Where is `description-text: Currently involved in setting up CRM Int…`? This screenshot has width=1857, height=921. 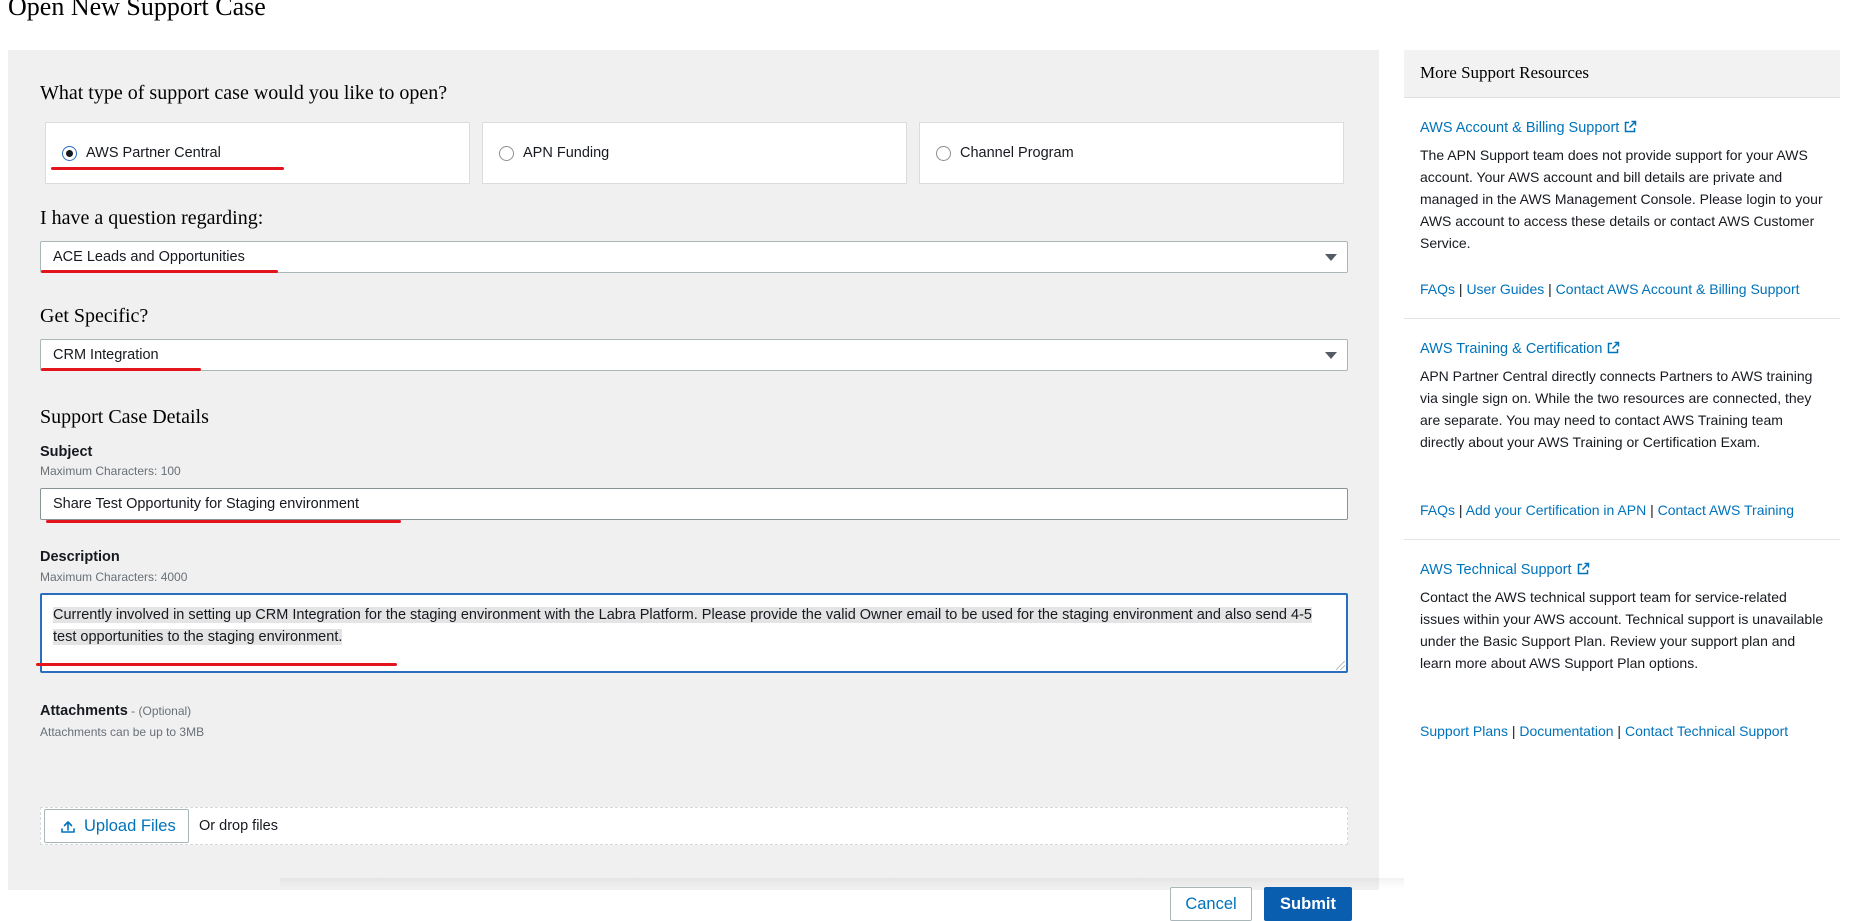 description-text: Currently involved in setting up CRM Int… is located at coordinates (688, 626).